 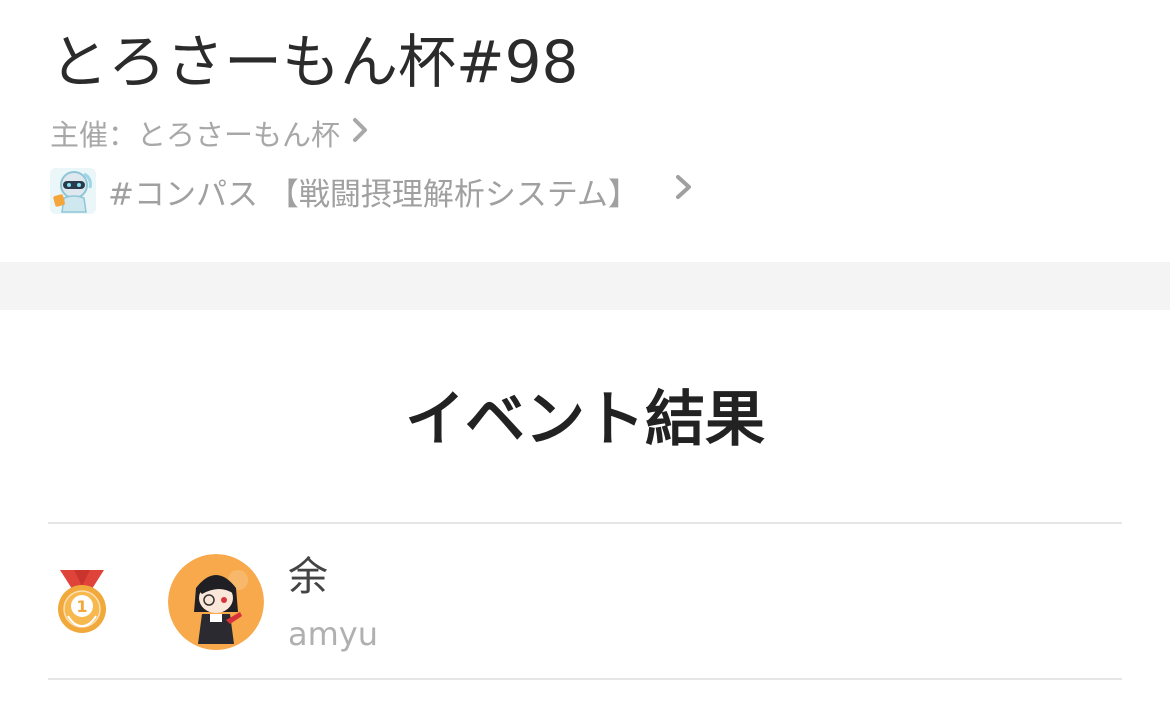 What do you see at coordinates (73, 191) in the screenshot?
I see `compass-app-icon` at bounding box center [73, 191].